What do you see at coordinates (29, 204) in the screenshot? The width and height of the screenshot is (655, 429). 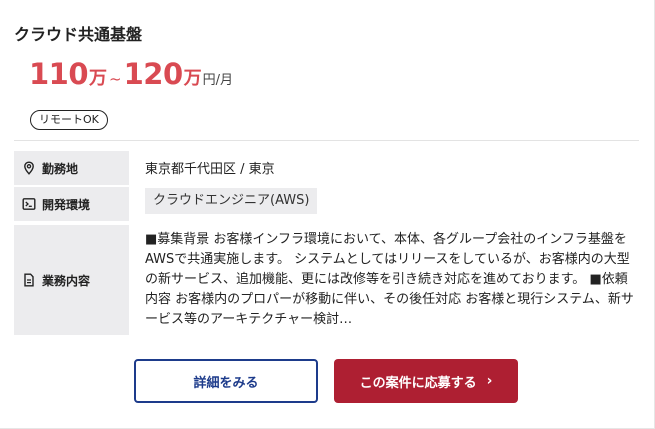 I see `terminal-icon` at bounding box center [29, 204].